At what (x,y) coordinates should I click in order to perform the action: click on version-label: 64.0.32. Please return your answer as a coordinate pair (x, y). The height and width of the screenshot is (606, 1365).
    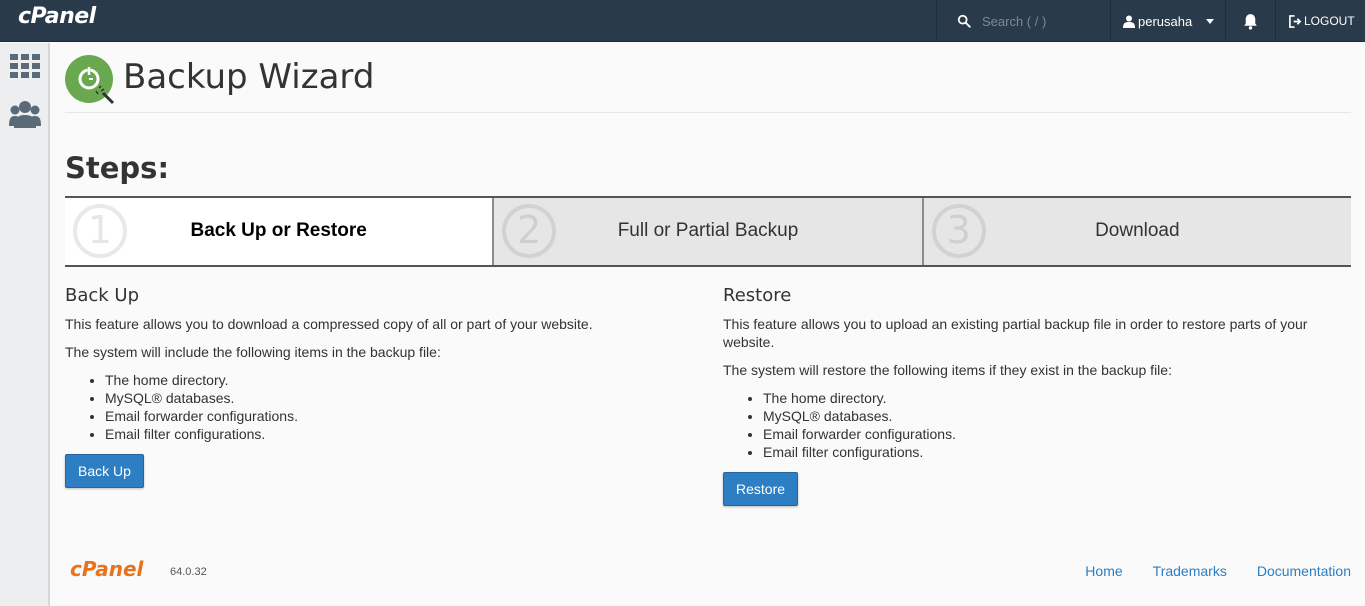
    Looking at the image, I should click on (188, 572).